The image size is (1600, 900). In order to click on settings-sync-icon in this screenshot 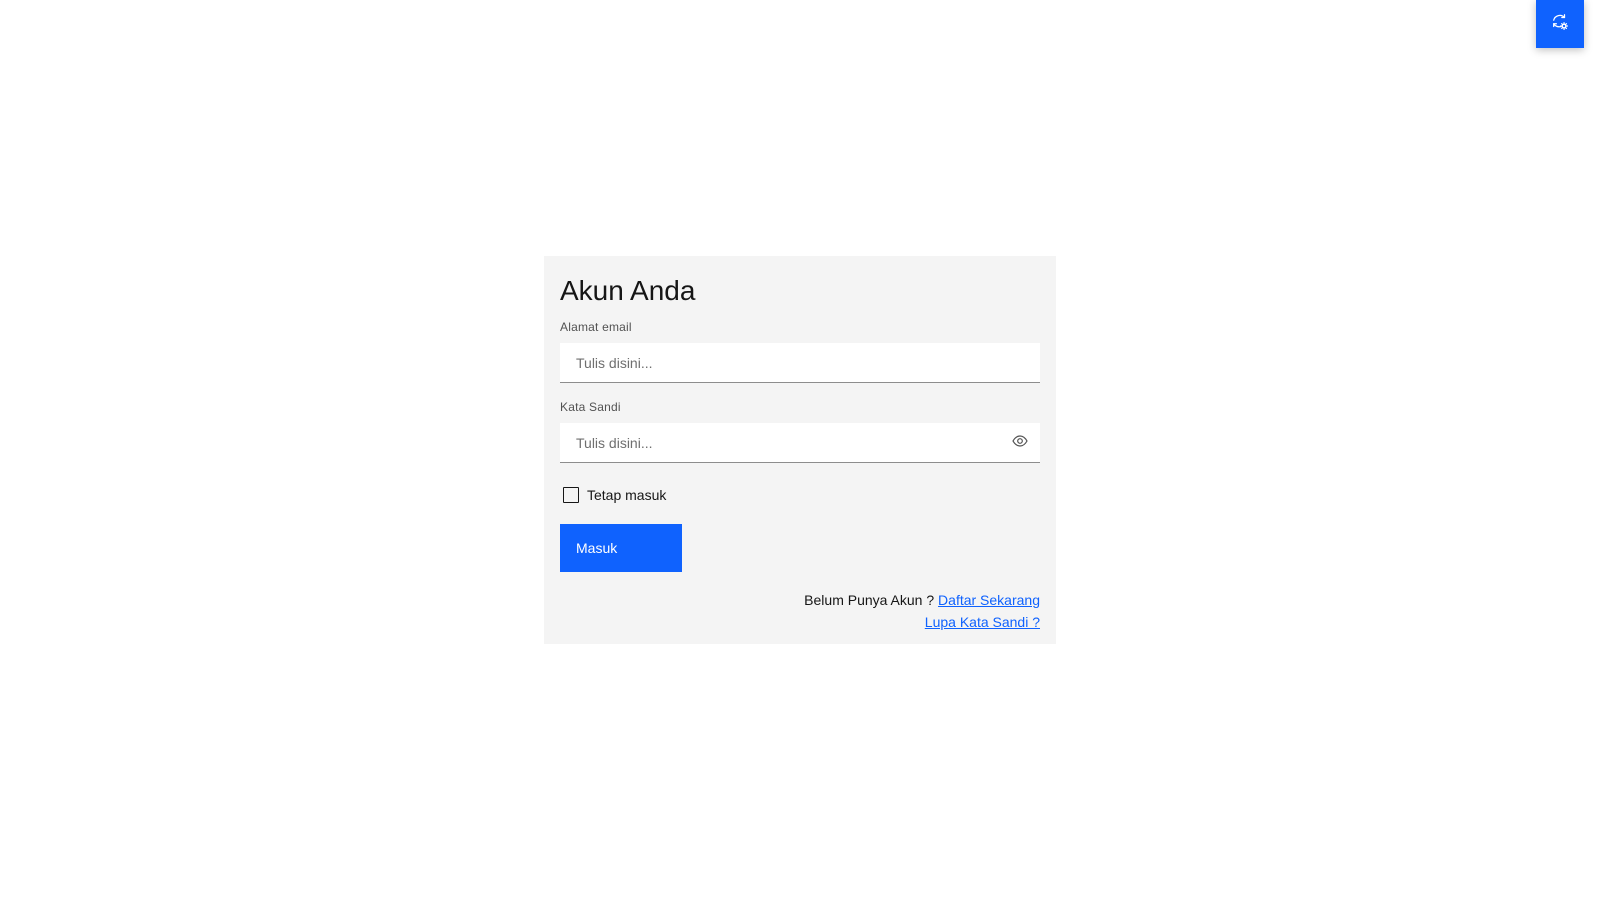, I will do `click(1560, 24)`.